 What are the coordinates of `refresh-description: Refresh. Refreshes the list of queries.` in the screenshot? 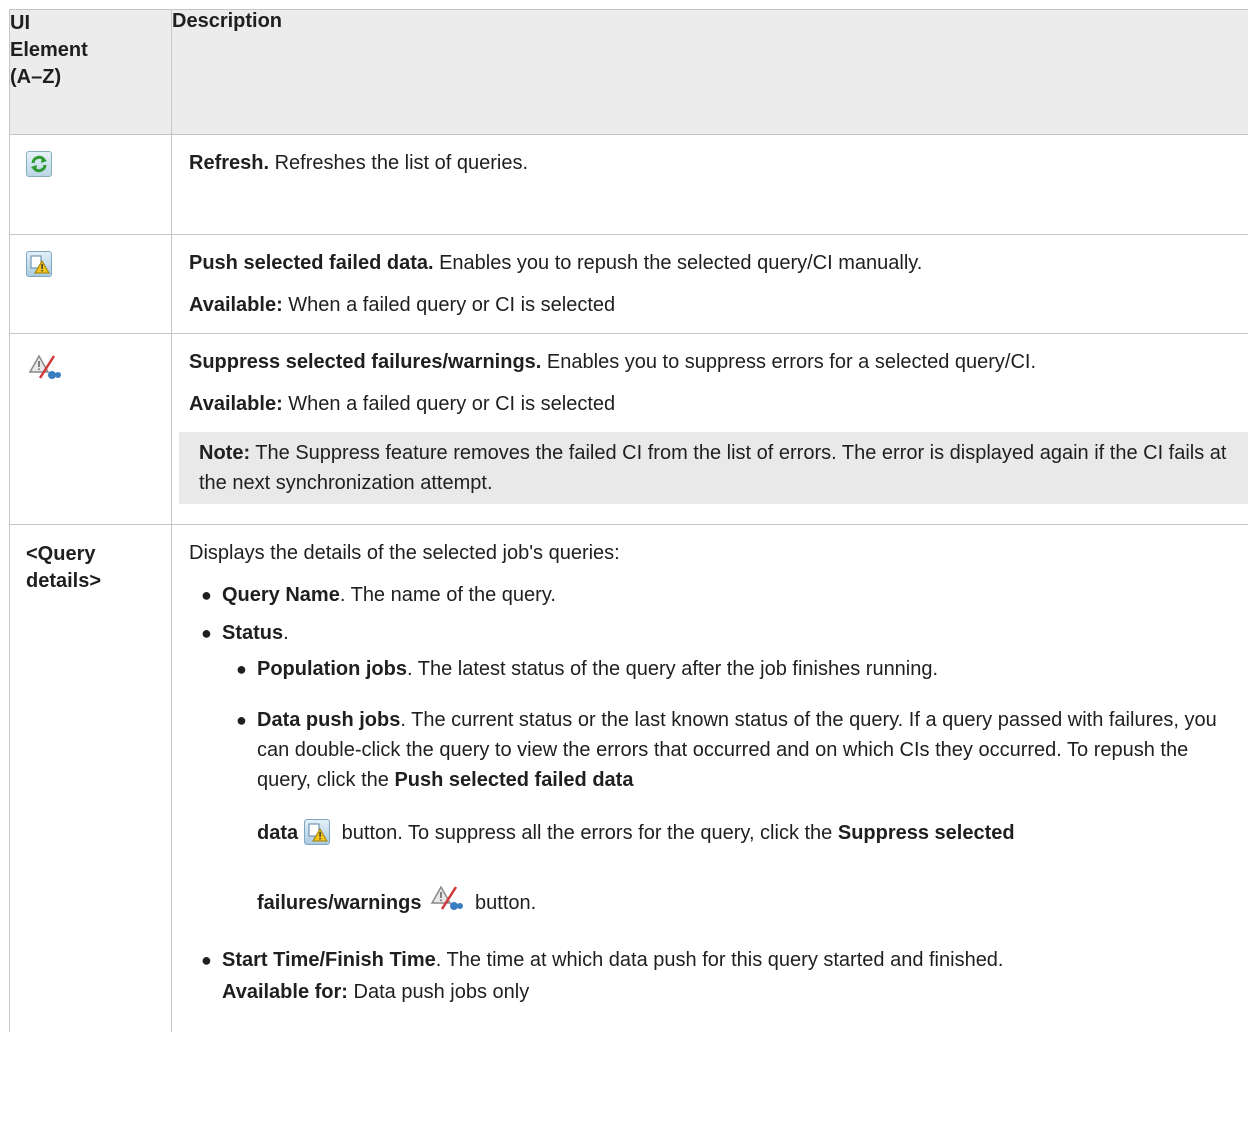 It's located at (709, 184).